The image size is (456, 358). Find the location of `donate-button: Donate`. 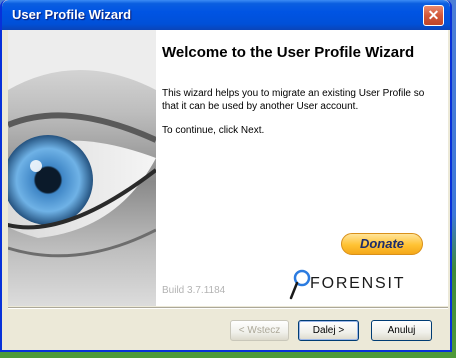

donate-button: Donate is located at coordinates (382, 244).